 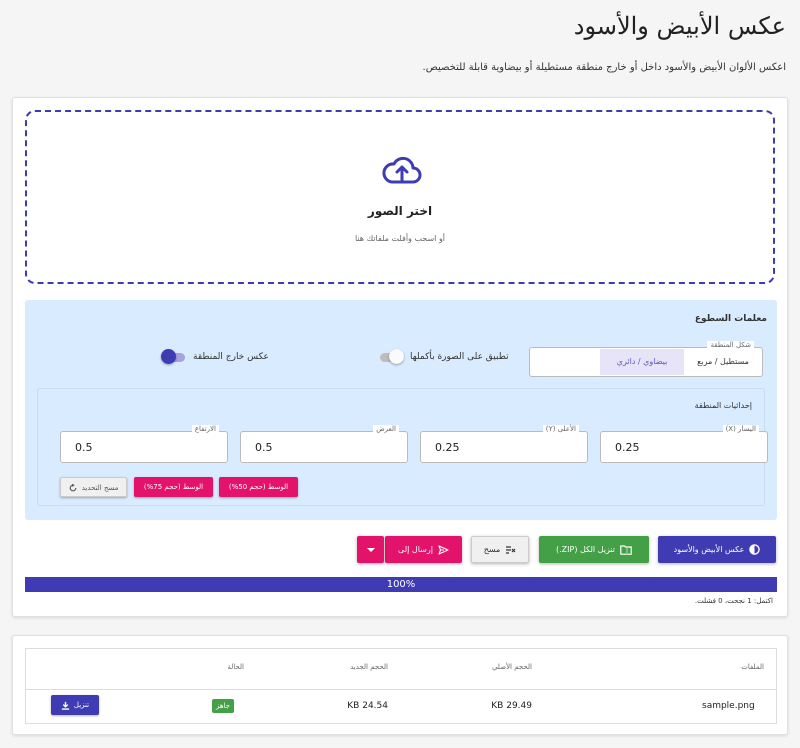 I want to click on folder-zip-icon, so click(x=626, y=549).